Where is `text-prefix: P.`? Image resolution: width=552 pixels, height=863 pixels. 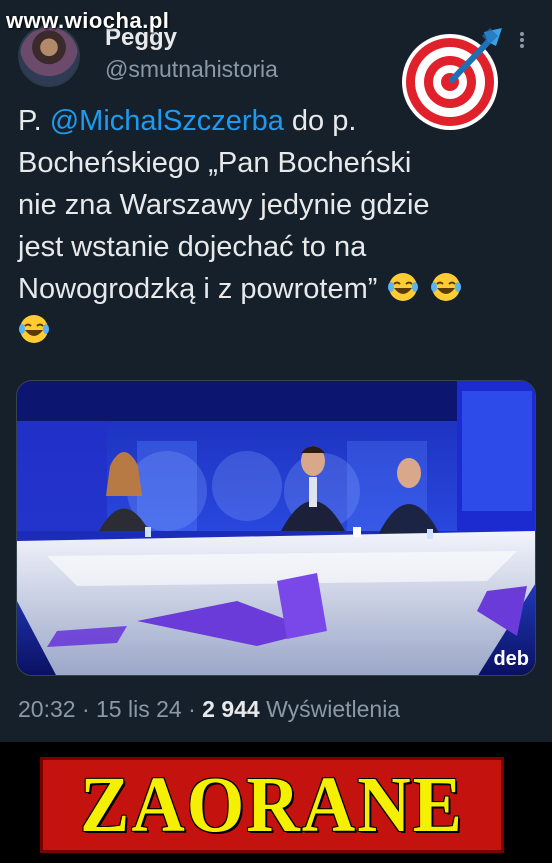 text-prefix: P. is located at coordinates (34, 121).